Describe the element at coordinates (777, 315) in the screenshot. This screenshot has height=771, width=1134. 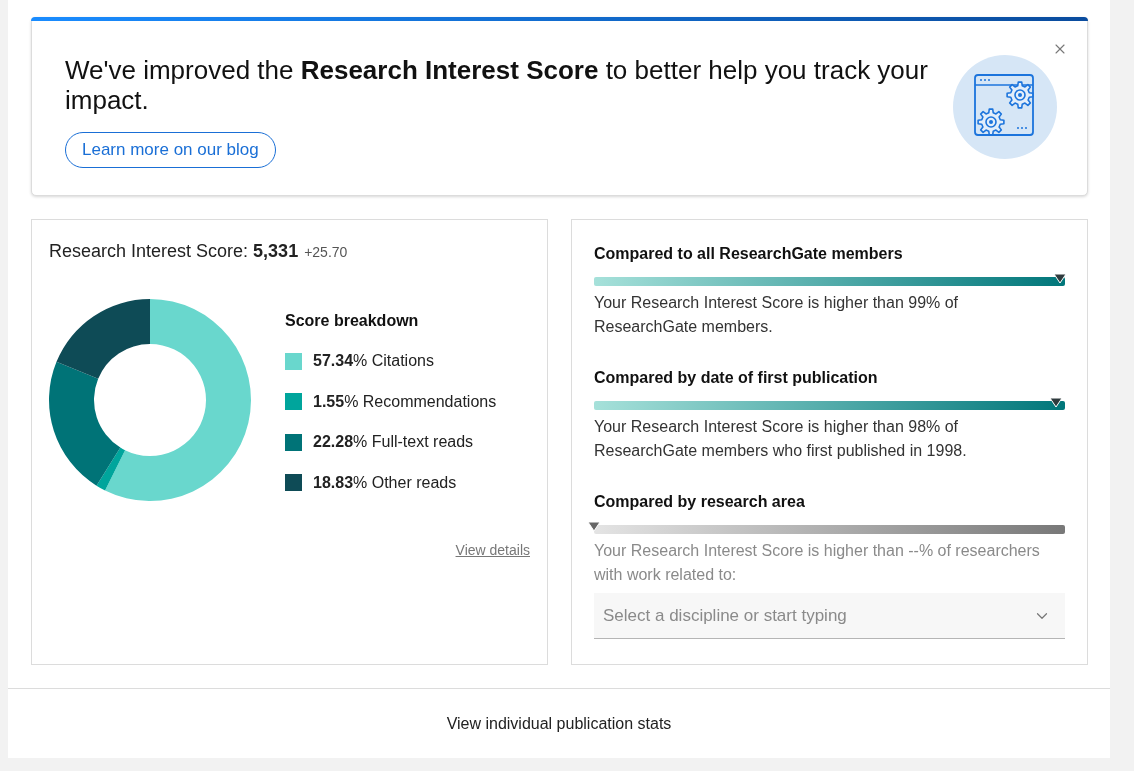
I see `section-description: Your Research Interest Score is higher than 99% of ResearchGate members.` at that location.